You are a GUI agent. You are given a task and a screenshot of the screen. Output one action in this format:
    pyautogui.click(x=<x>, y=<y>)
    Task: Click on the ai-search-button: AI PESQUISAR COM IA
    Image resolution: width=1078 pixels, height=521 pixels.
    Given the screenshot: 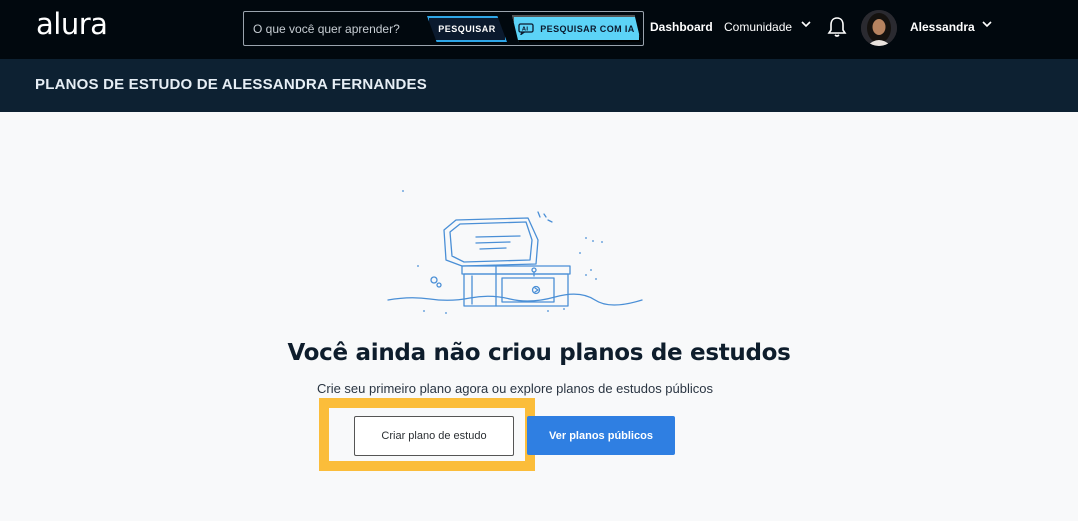 What is the action you would take?
    pyautogui.click(x=576, y=28)
    